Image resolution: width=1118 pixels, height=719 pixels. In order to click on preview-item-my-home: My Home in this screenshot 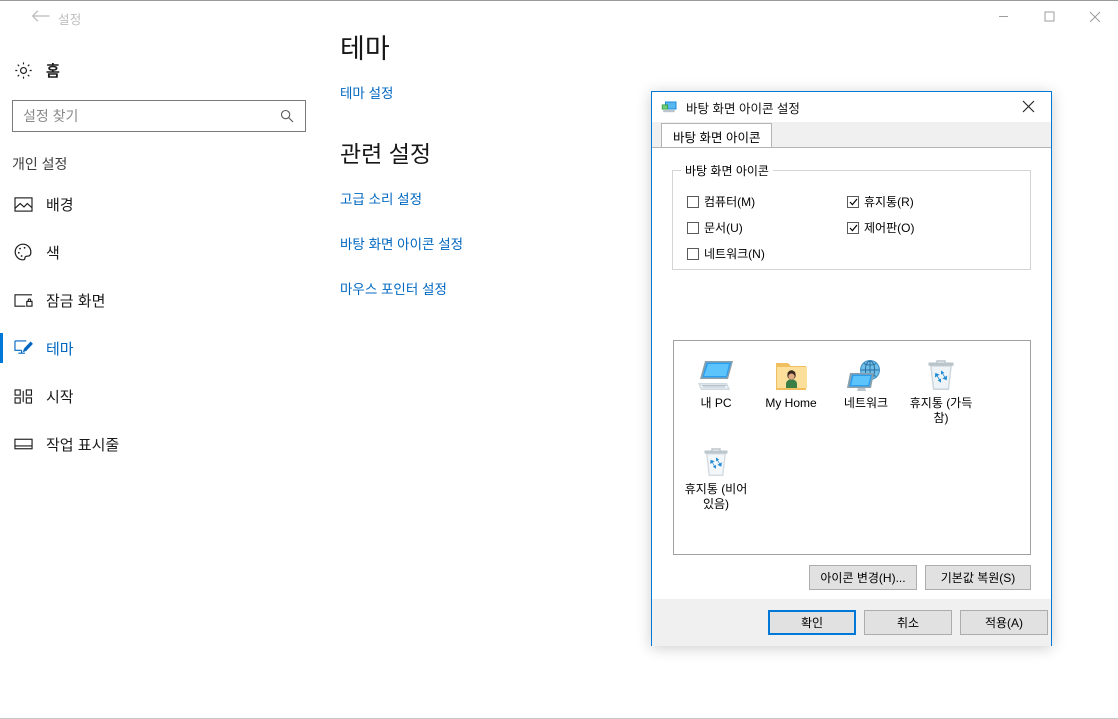, I will do `click(791, 382)`.